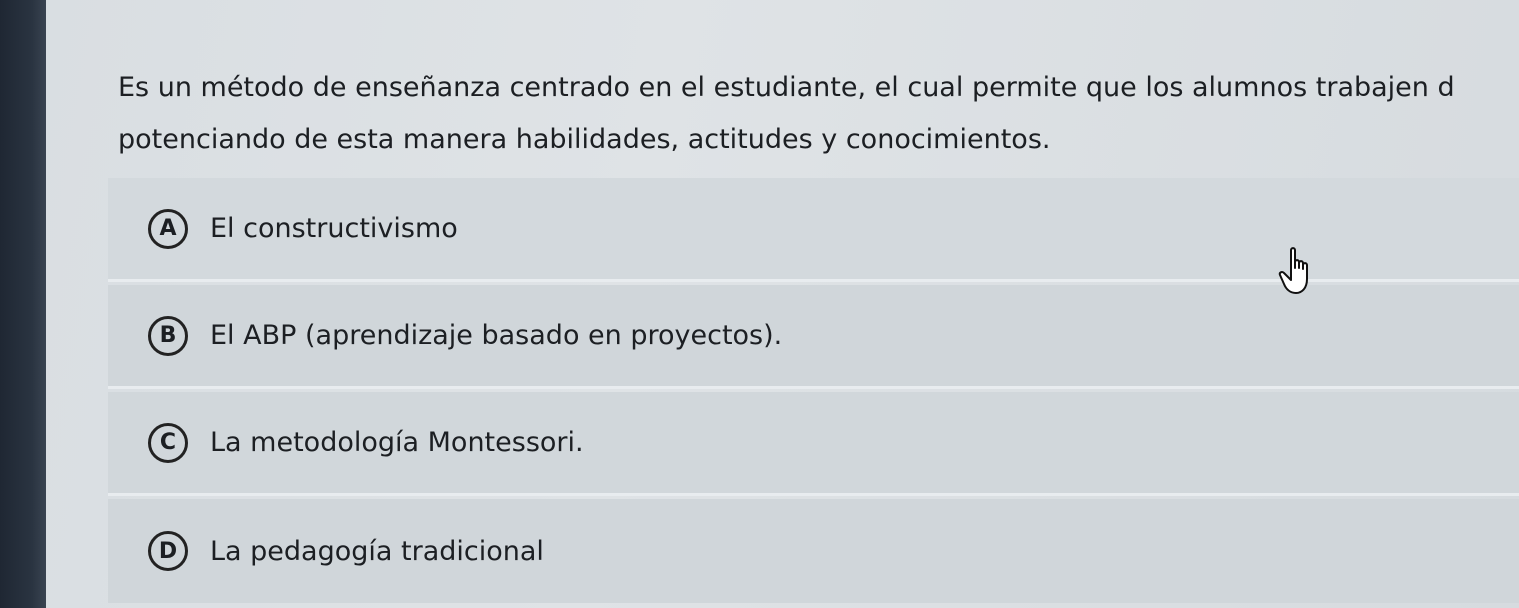 This screenshot has width=1519, height=608. Describe the element at coordinates (23, 304) in the screenshot. I see `screen-bezel` at that location.